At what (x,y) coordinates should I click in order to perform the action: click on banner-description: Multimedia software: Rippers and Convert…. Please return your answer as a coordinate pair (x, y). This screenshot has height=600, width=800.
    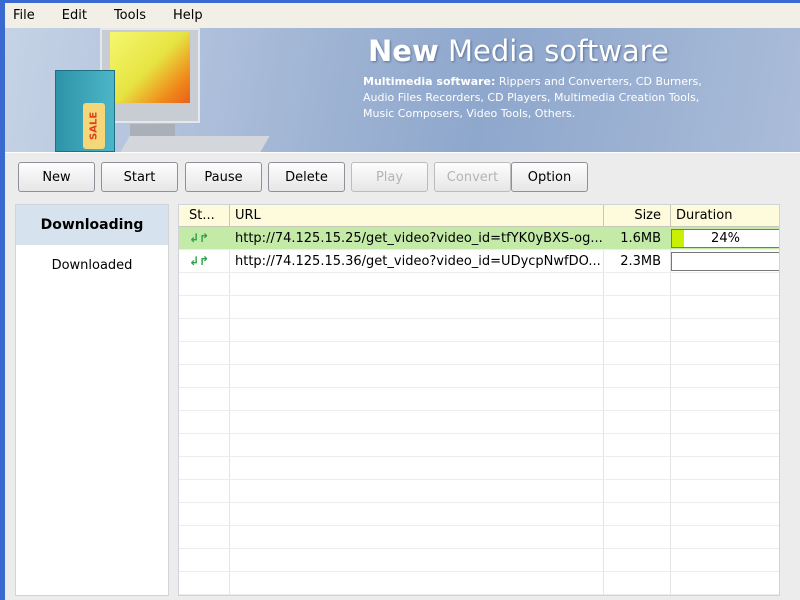
    Looking at the image, I should click on (532, 97).